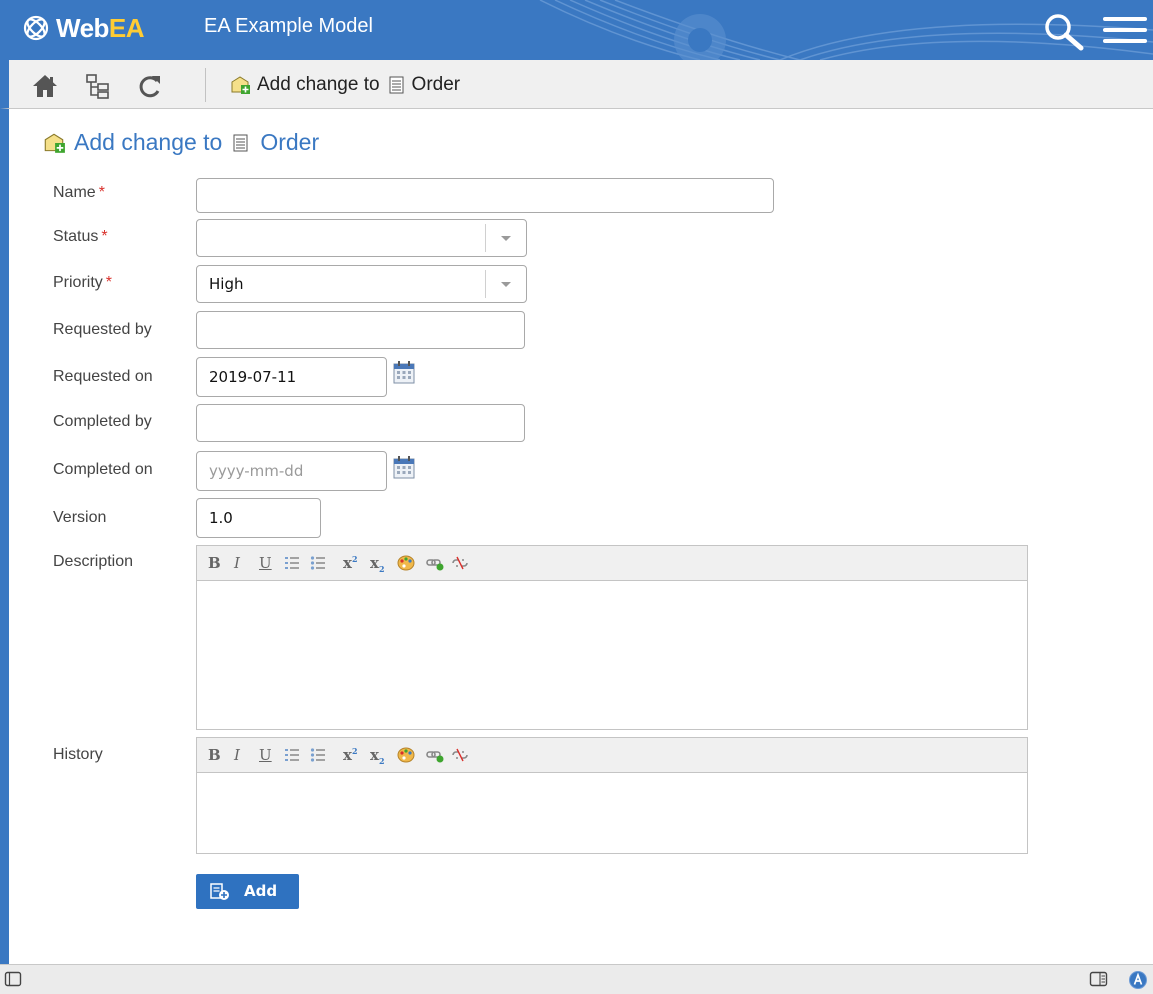 The image size is (1153, 994). Describe the element at coordinates (148, 142) in the screenshot. I see `page-title-action: Add change to` at that location.